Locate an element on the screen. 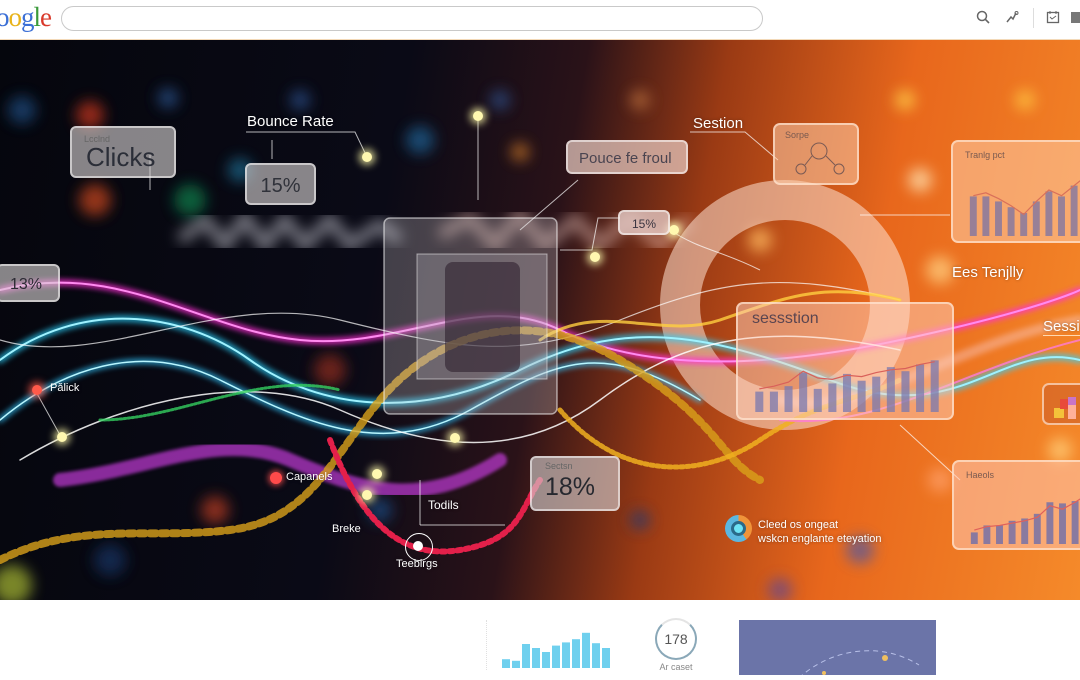  bounce-rate-card: 15% is located at coordinates (280, 184).